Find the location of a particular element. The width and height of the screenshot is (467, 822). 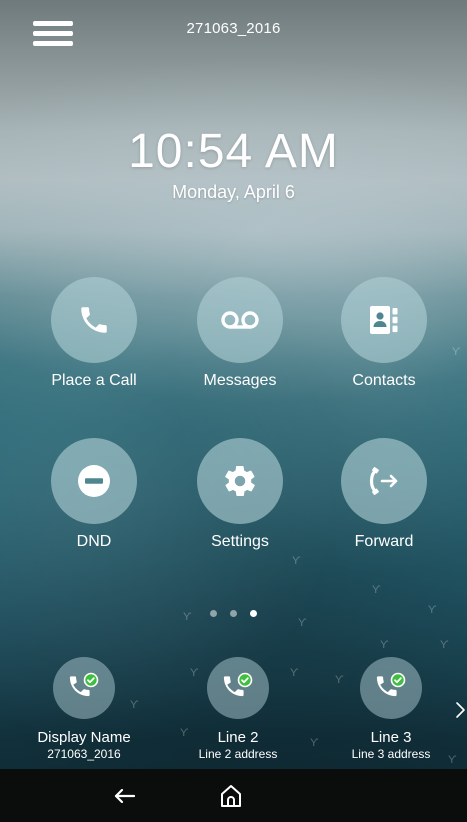

line-address: Line 3 address is located at coordinates (391, 754).